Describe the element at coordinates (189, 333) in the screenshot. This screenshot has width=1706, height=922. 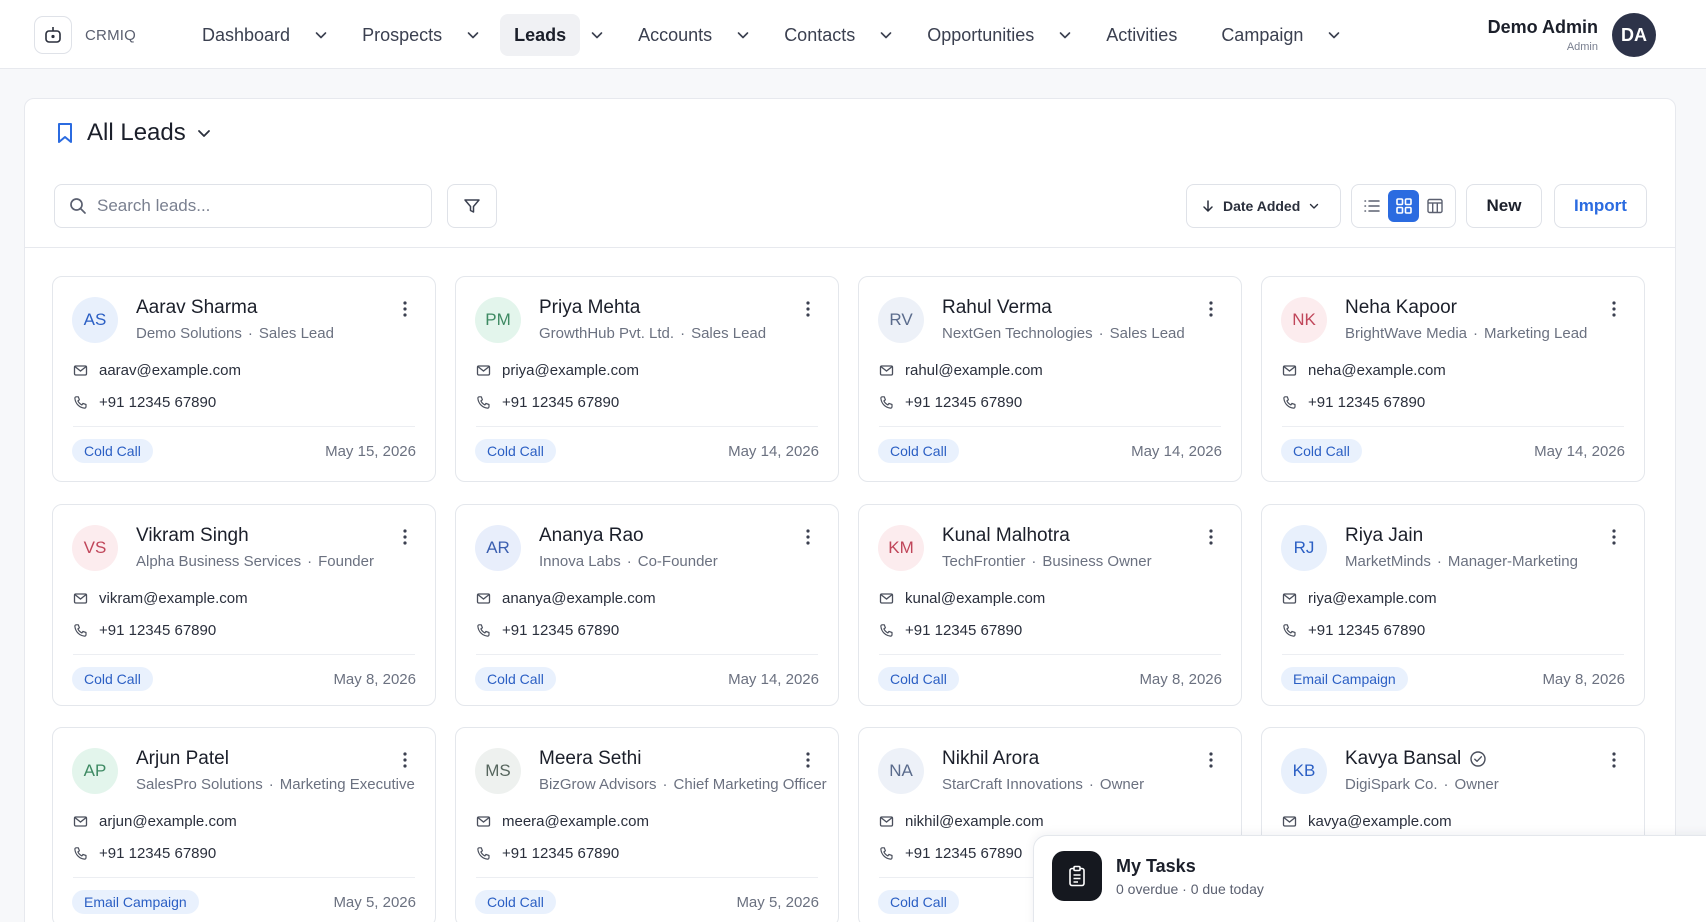
I see `lead-company: Demo Solutions` at that location.